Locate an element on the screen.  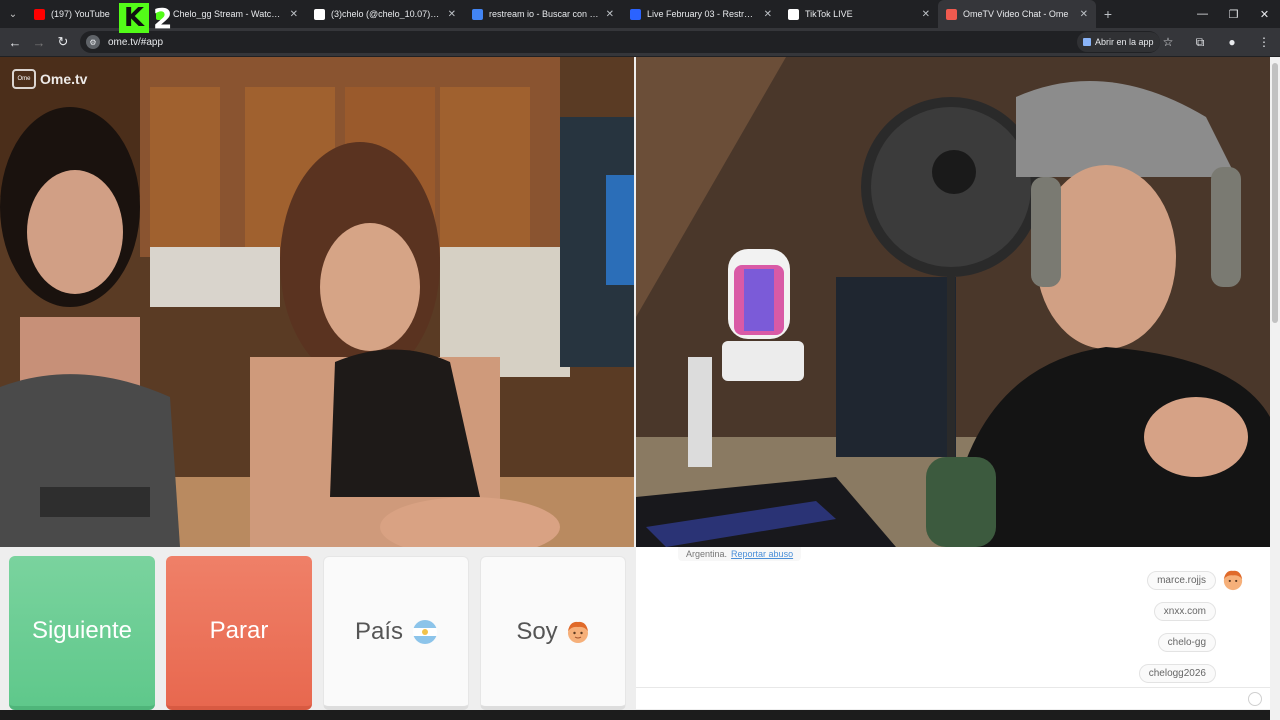
ome-logo-text: Ome.tv is located at coordinates (64, 79).